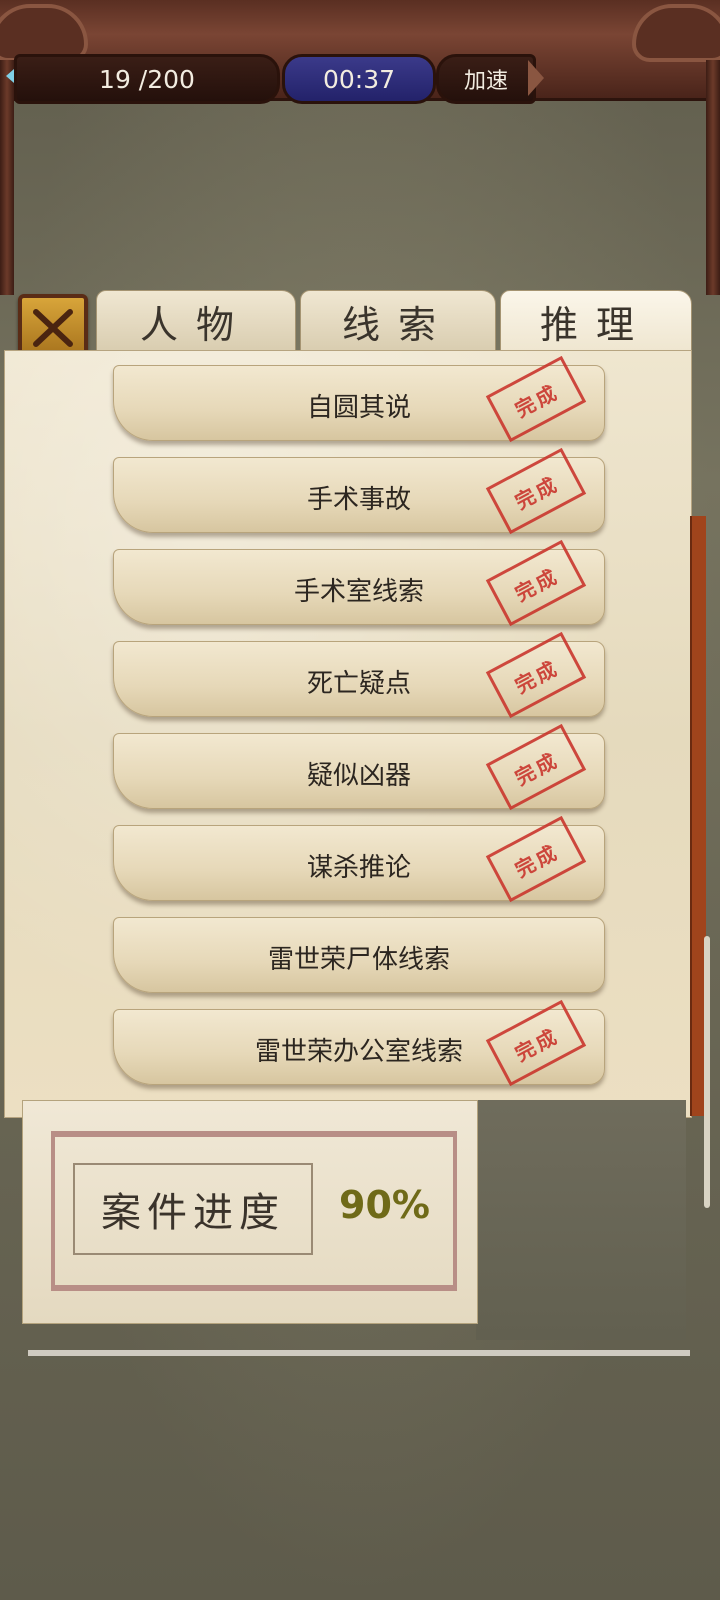 The height and width of the screenshot is (1600, 720). Describe the element at coordinates (713, 177) in the screenshot. I see `frame-side-right` at that location.